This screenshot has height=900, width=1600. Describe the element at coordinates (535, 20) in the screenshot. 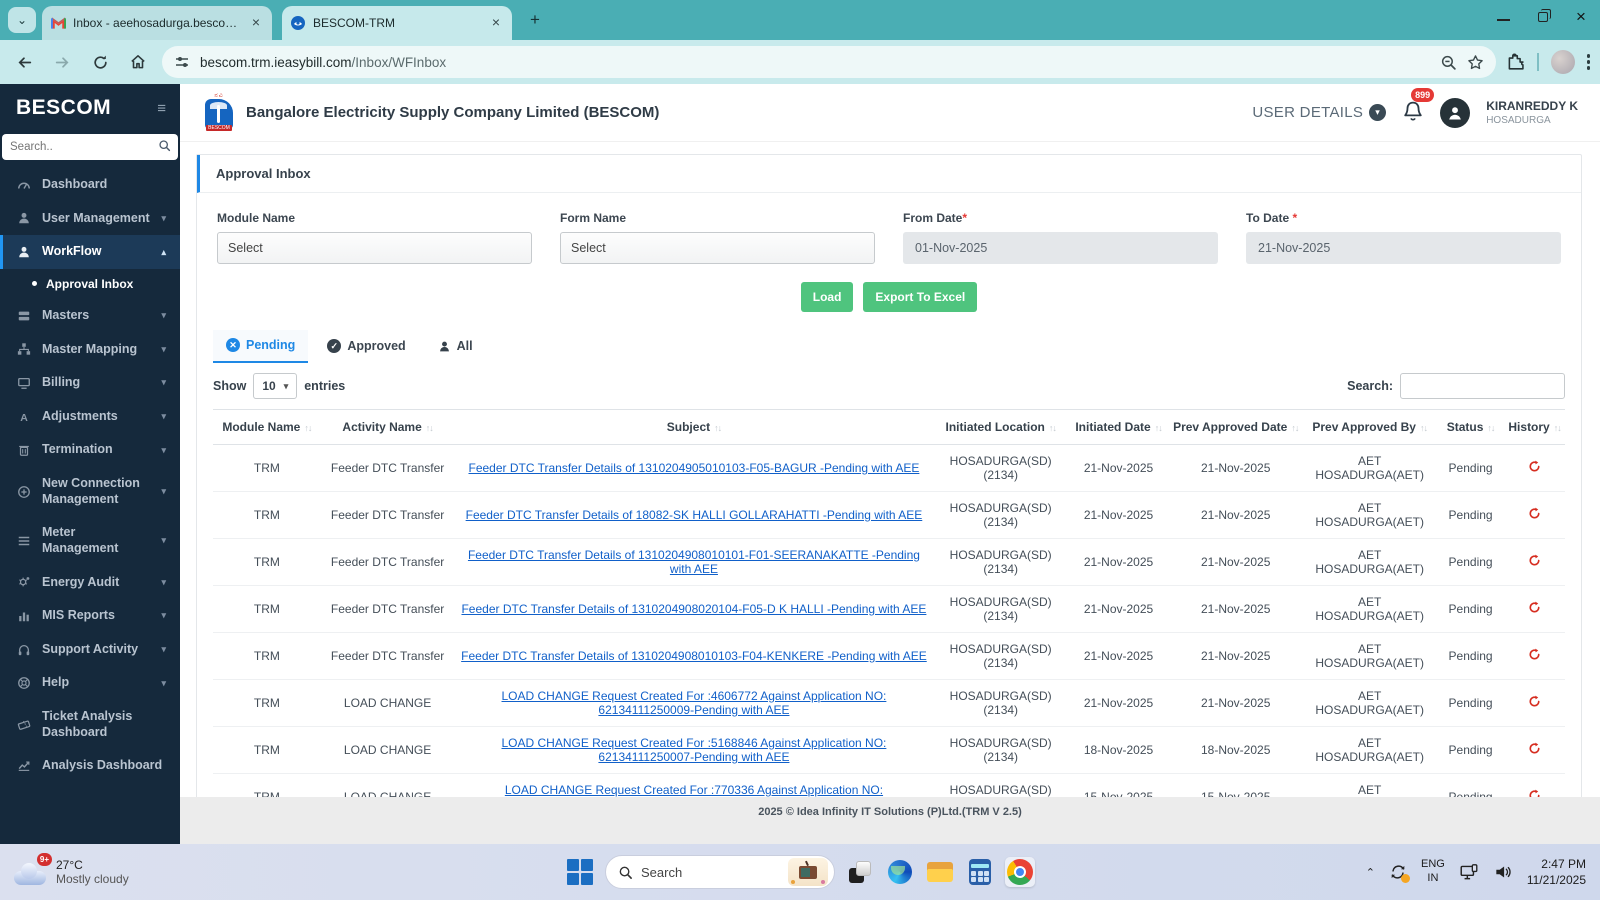

I see `new-tab-button: +` at that location.